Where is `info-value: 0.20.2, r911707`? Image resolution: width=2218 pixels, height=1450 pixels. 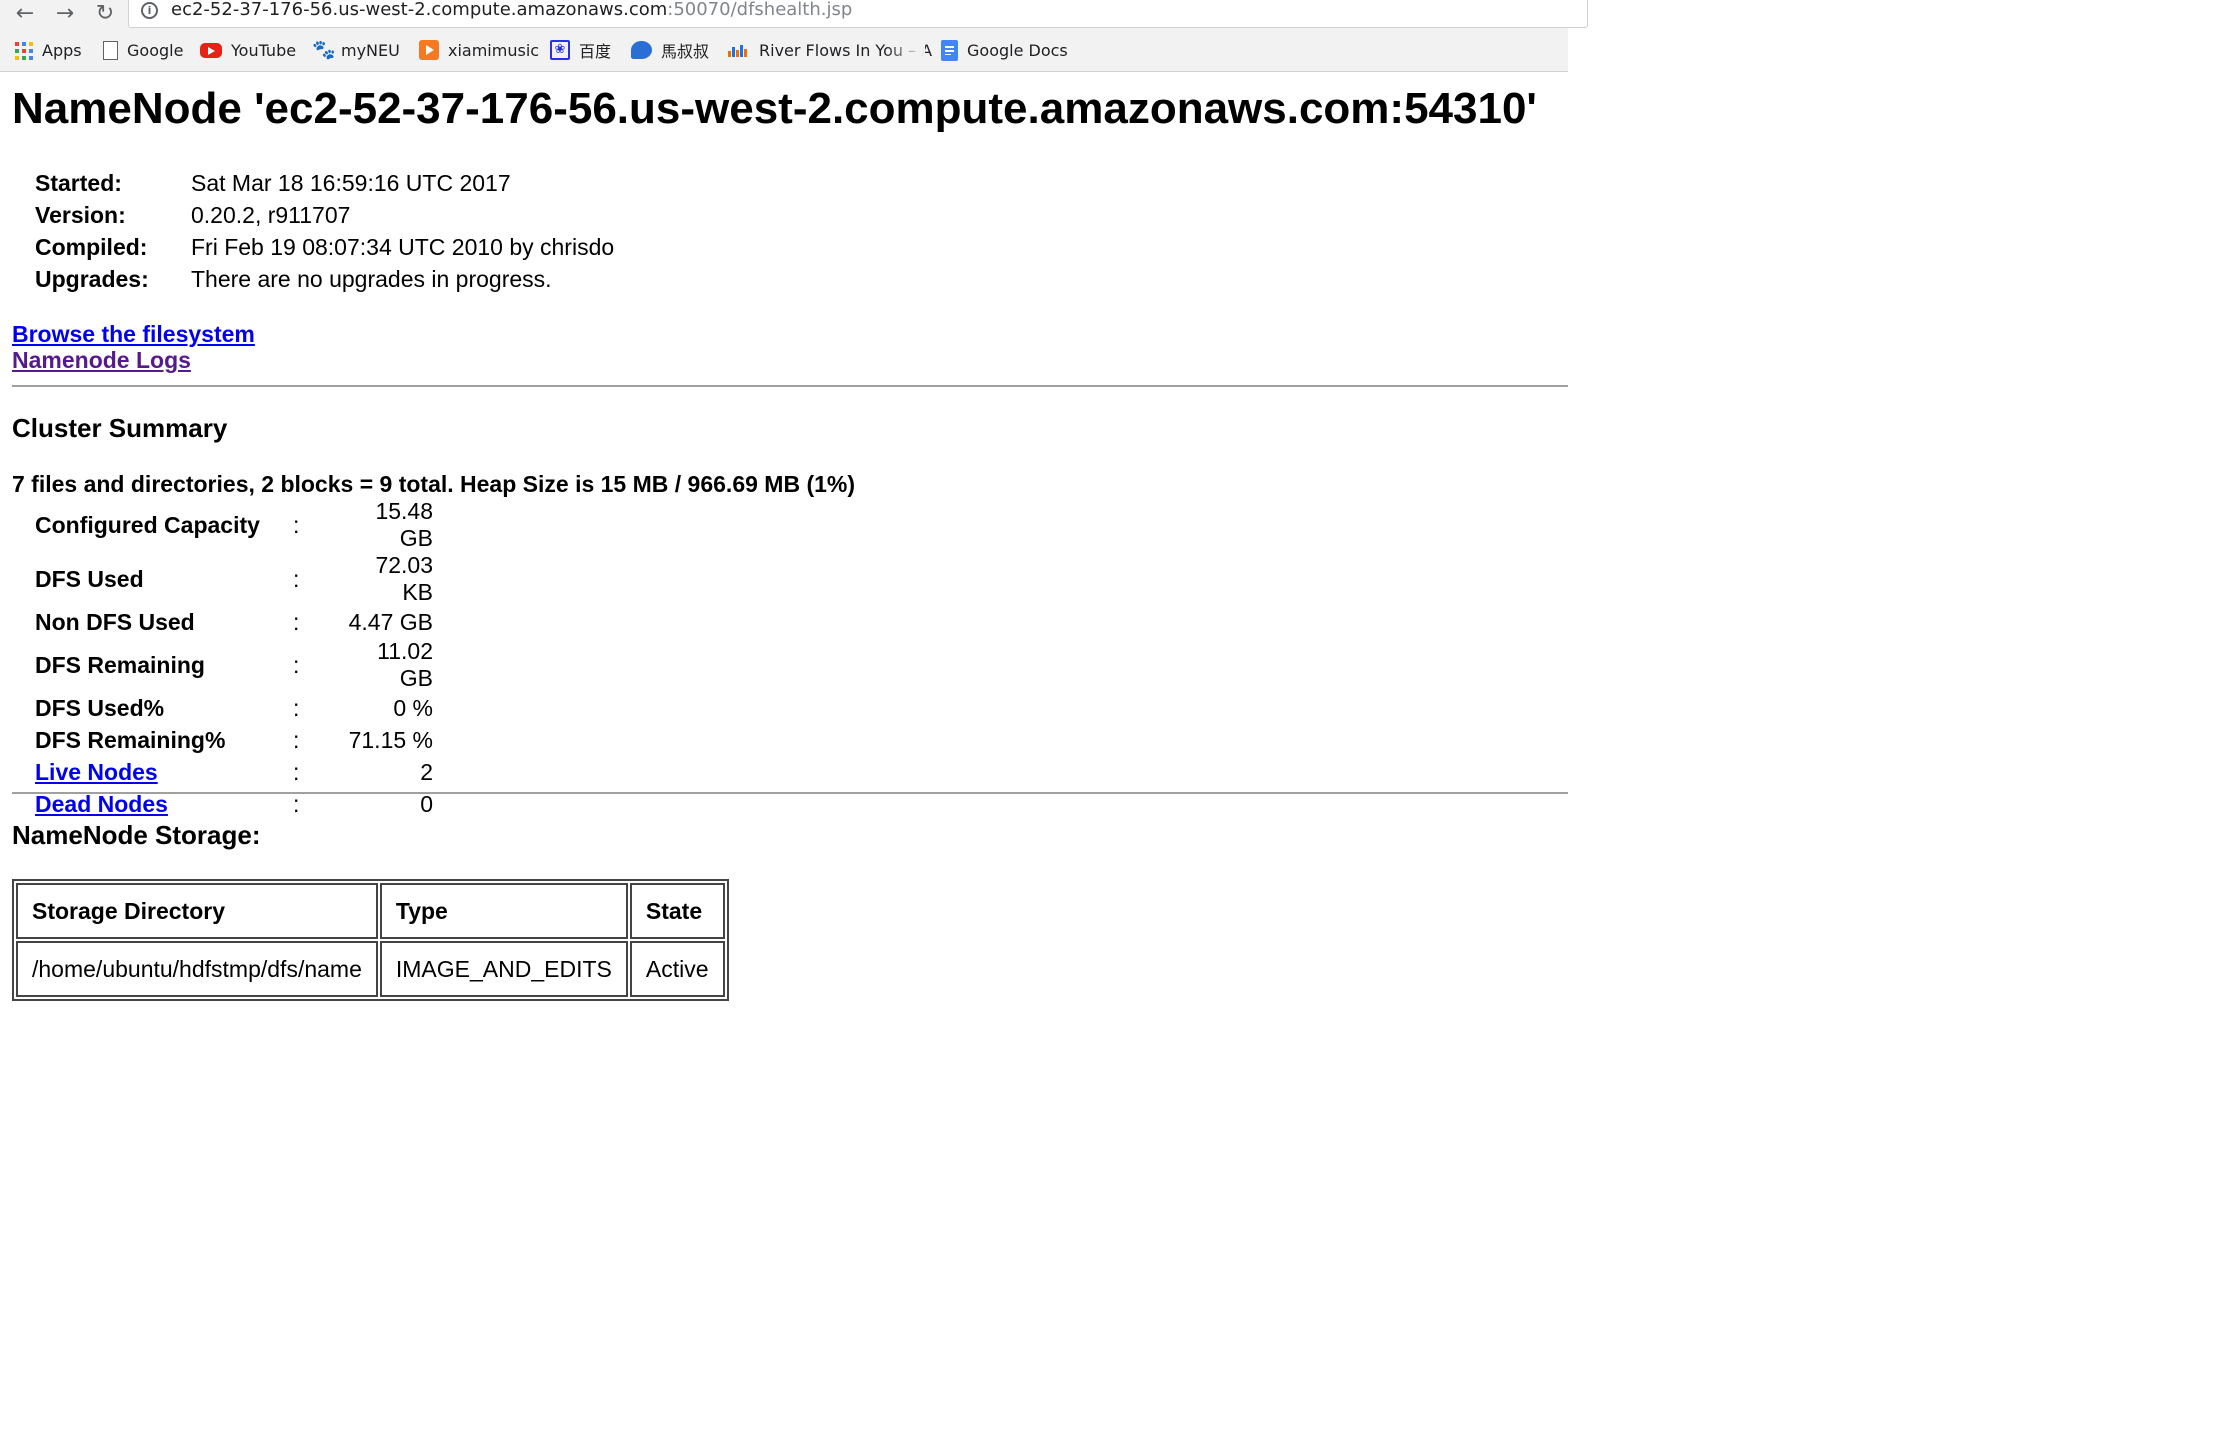 info-value: 0.20.2, r911707 is located at coordinates (271, 214).